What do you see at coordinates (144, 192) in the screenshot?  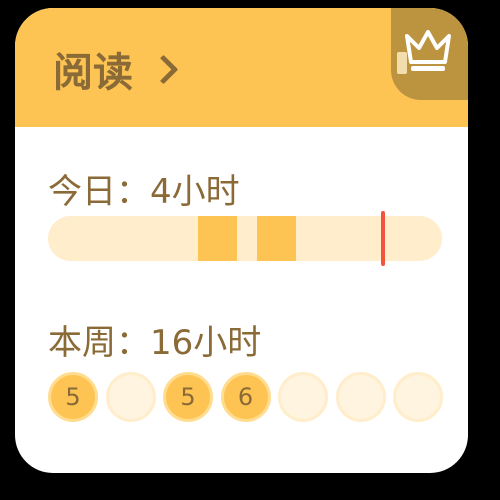 I see `today-reading-time: 今日：4小时` at bounding box center [144, 192].